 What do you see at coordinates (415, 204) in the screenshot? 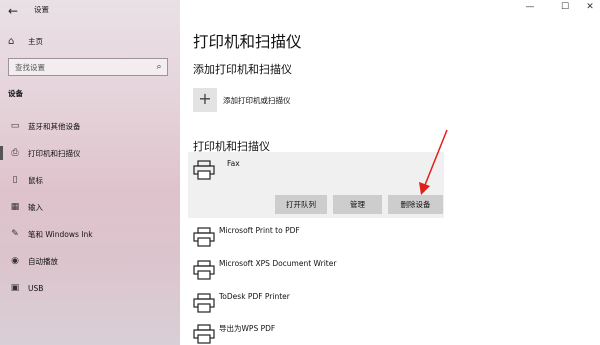
I see `remove-device-button: 删除设备` at bounding box center [415, 204].